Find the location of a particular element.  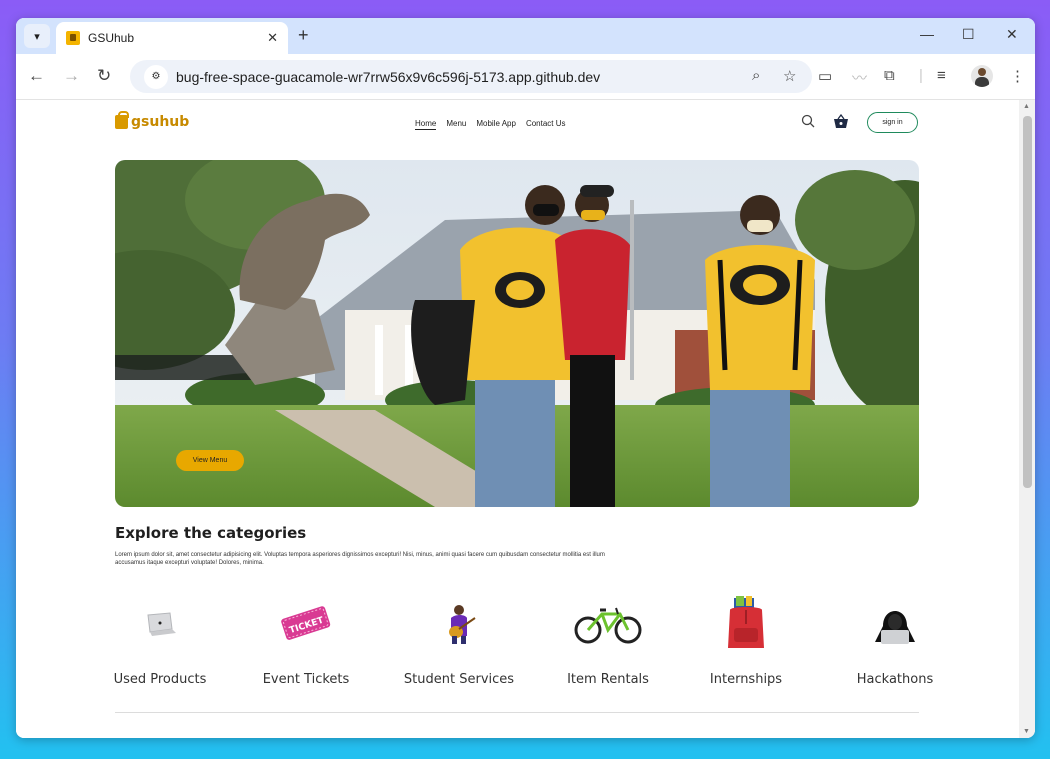

maximize-button: ☐ is located at coordinates (968, 34).